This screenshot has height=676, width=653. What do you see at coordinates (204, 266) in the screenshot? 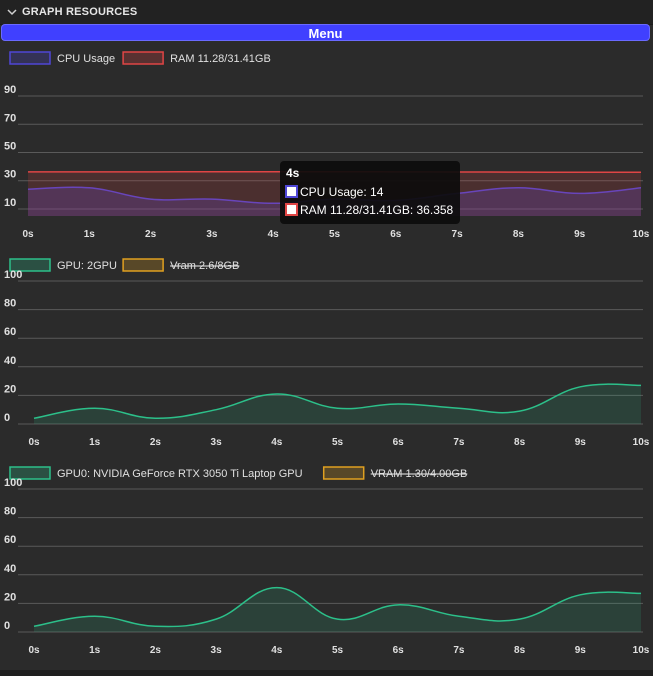
I see `legend-label: Vram 2.6/8GB` at bounding box center [204, 266].